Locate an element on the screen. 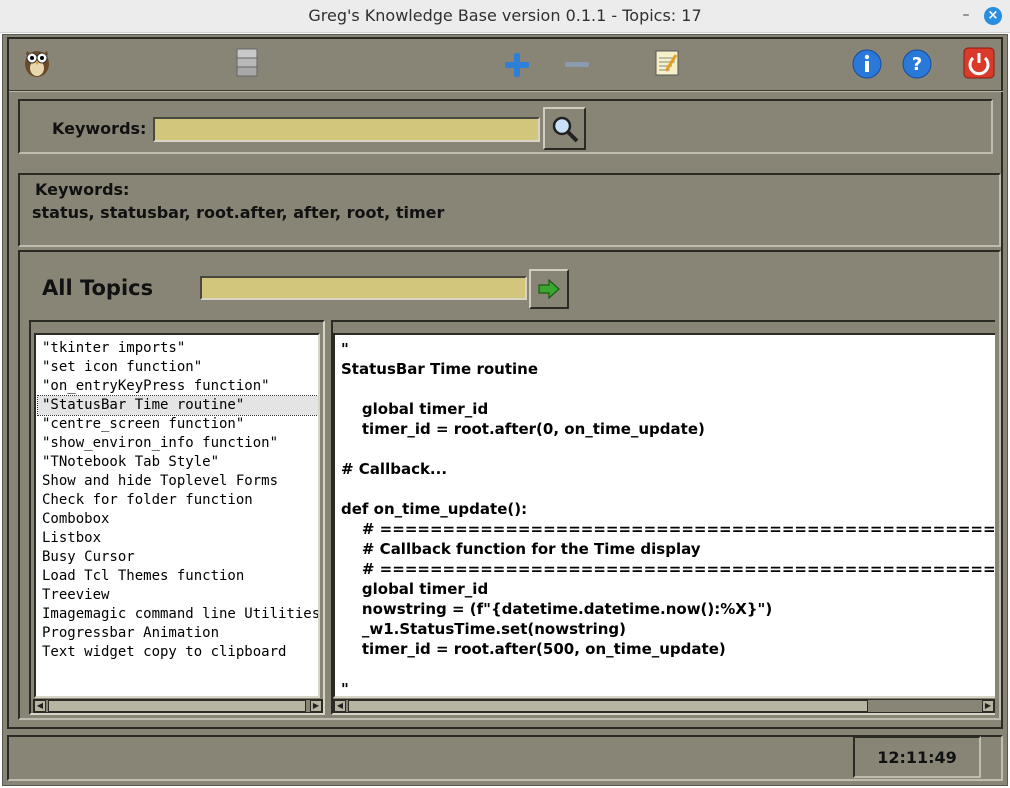  list-item: "centre_screen function" is located at coordinates (143, 424).